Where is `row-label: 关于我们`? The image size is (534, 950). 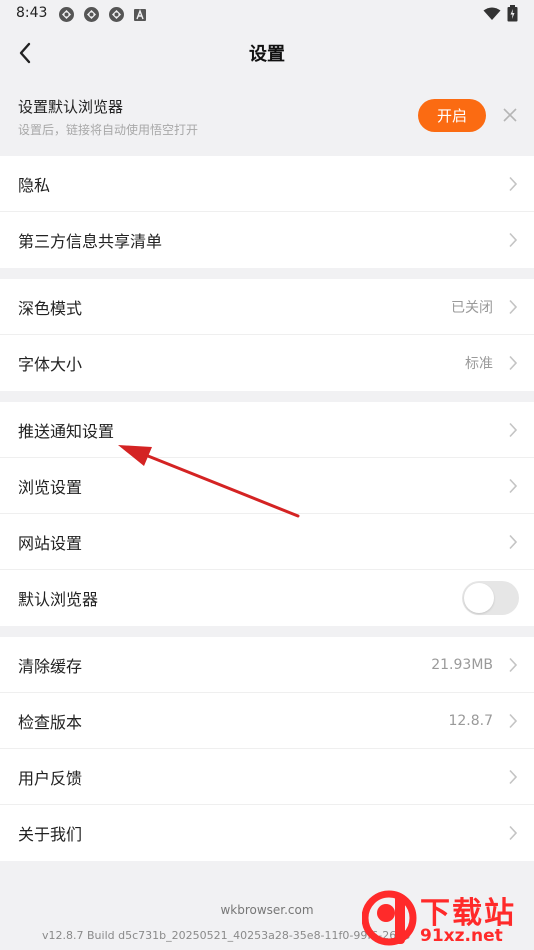 row-label: 关于我们 is located at coordinates (50, 834).